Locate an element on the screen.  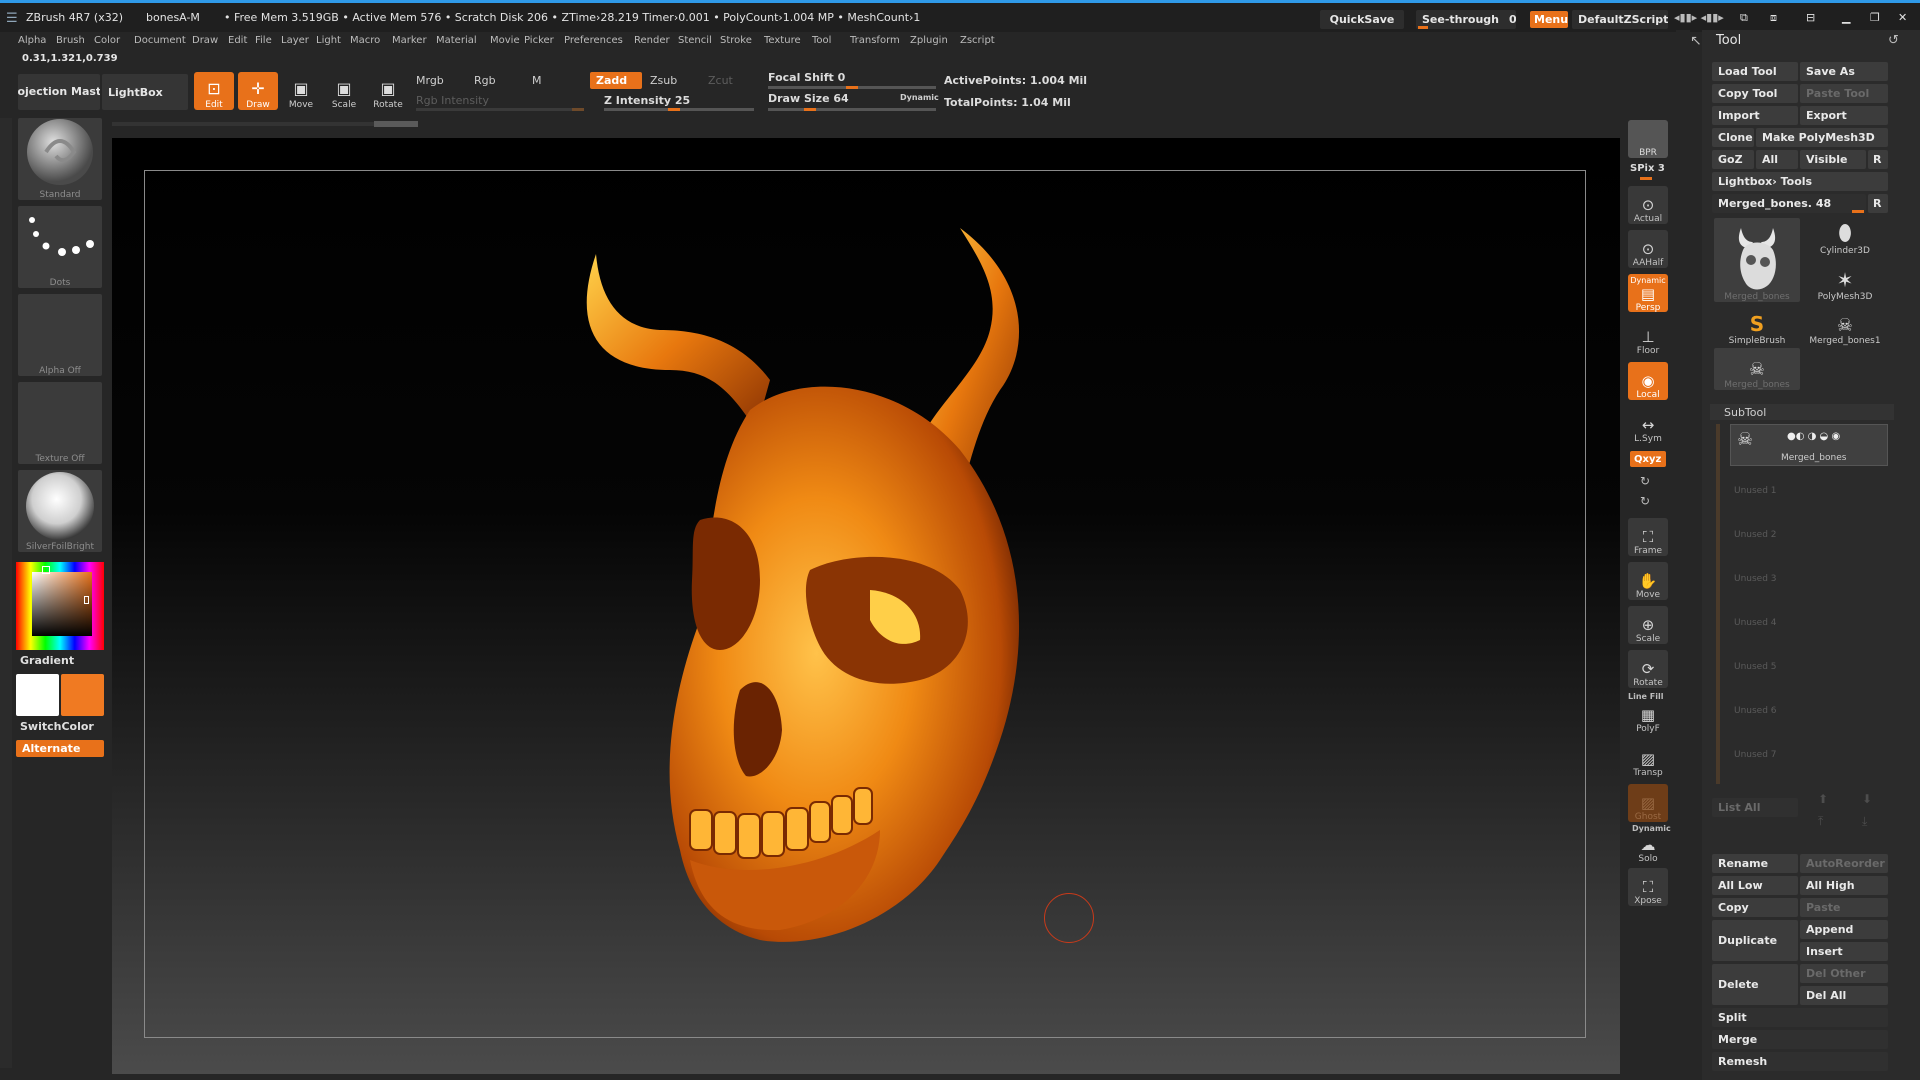
subtool-item: ☠ ●◐ ◑ ◒ ◉ Merged_bones is located at coordinates (1809, 445).